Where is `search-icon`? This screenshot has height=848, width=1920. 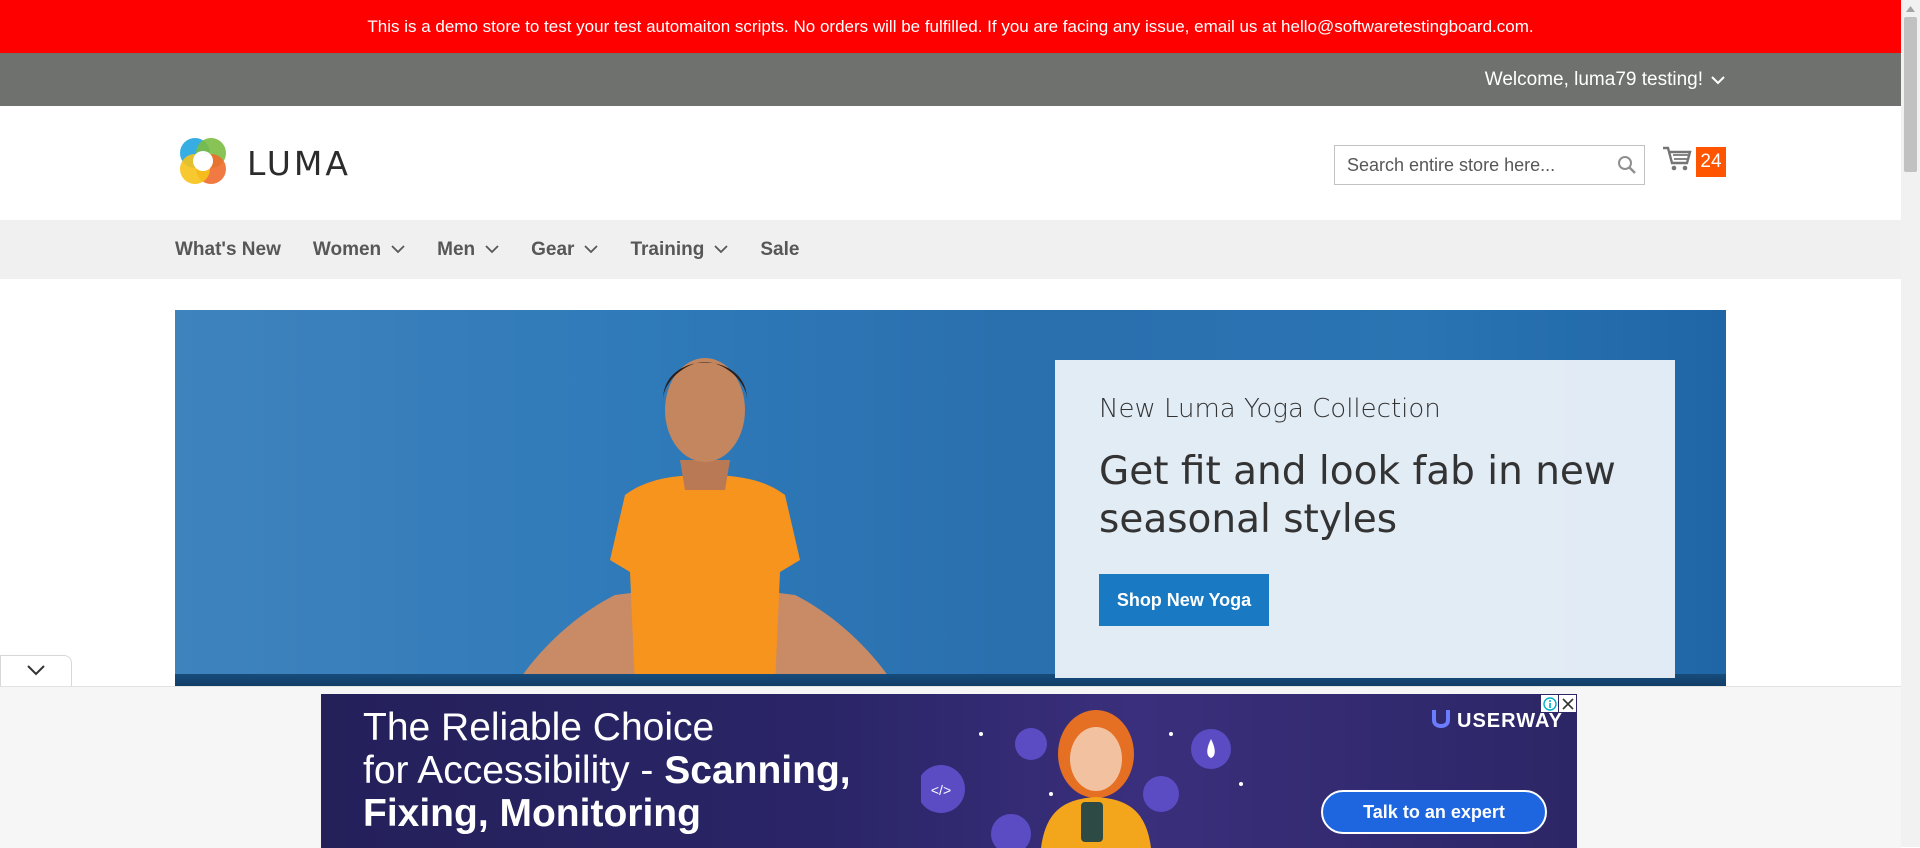
search-icon is located at coordinates (1627, 165).